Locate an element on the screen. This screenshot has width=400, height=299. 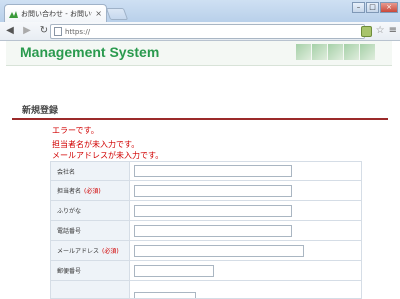
minimize-button: – is located at coordinates (358, 7).